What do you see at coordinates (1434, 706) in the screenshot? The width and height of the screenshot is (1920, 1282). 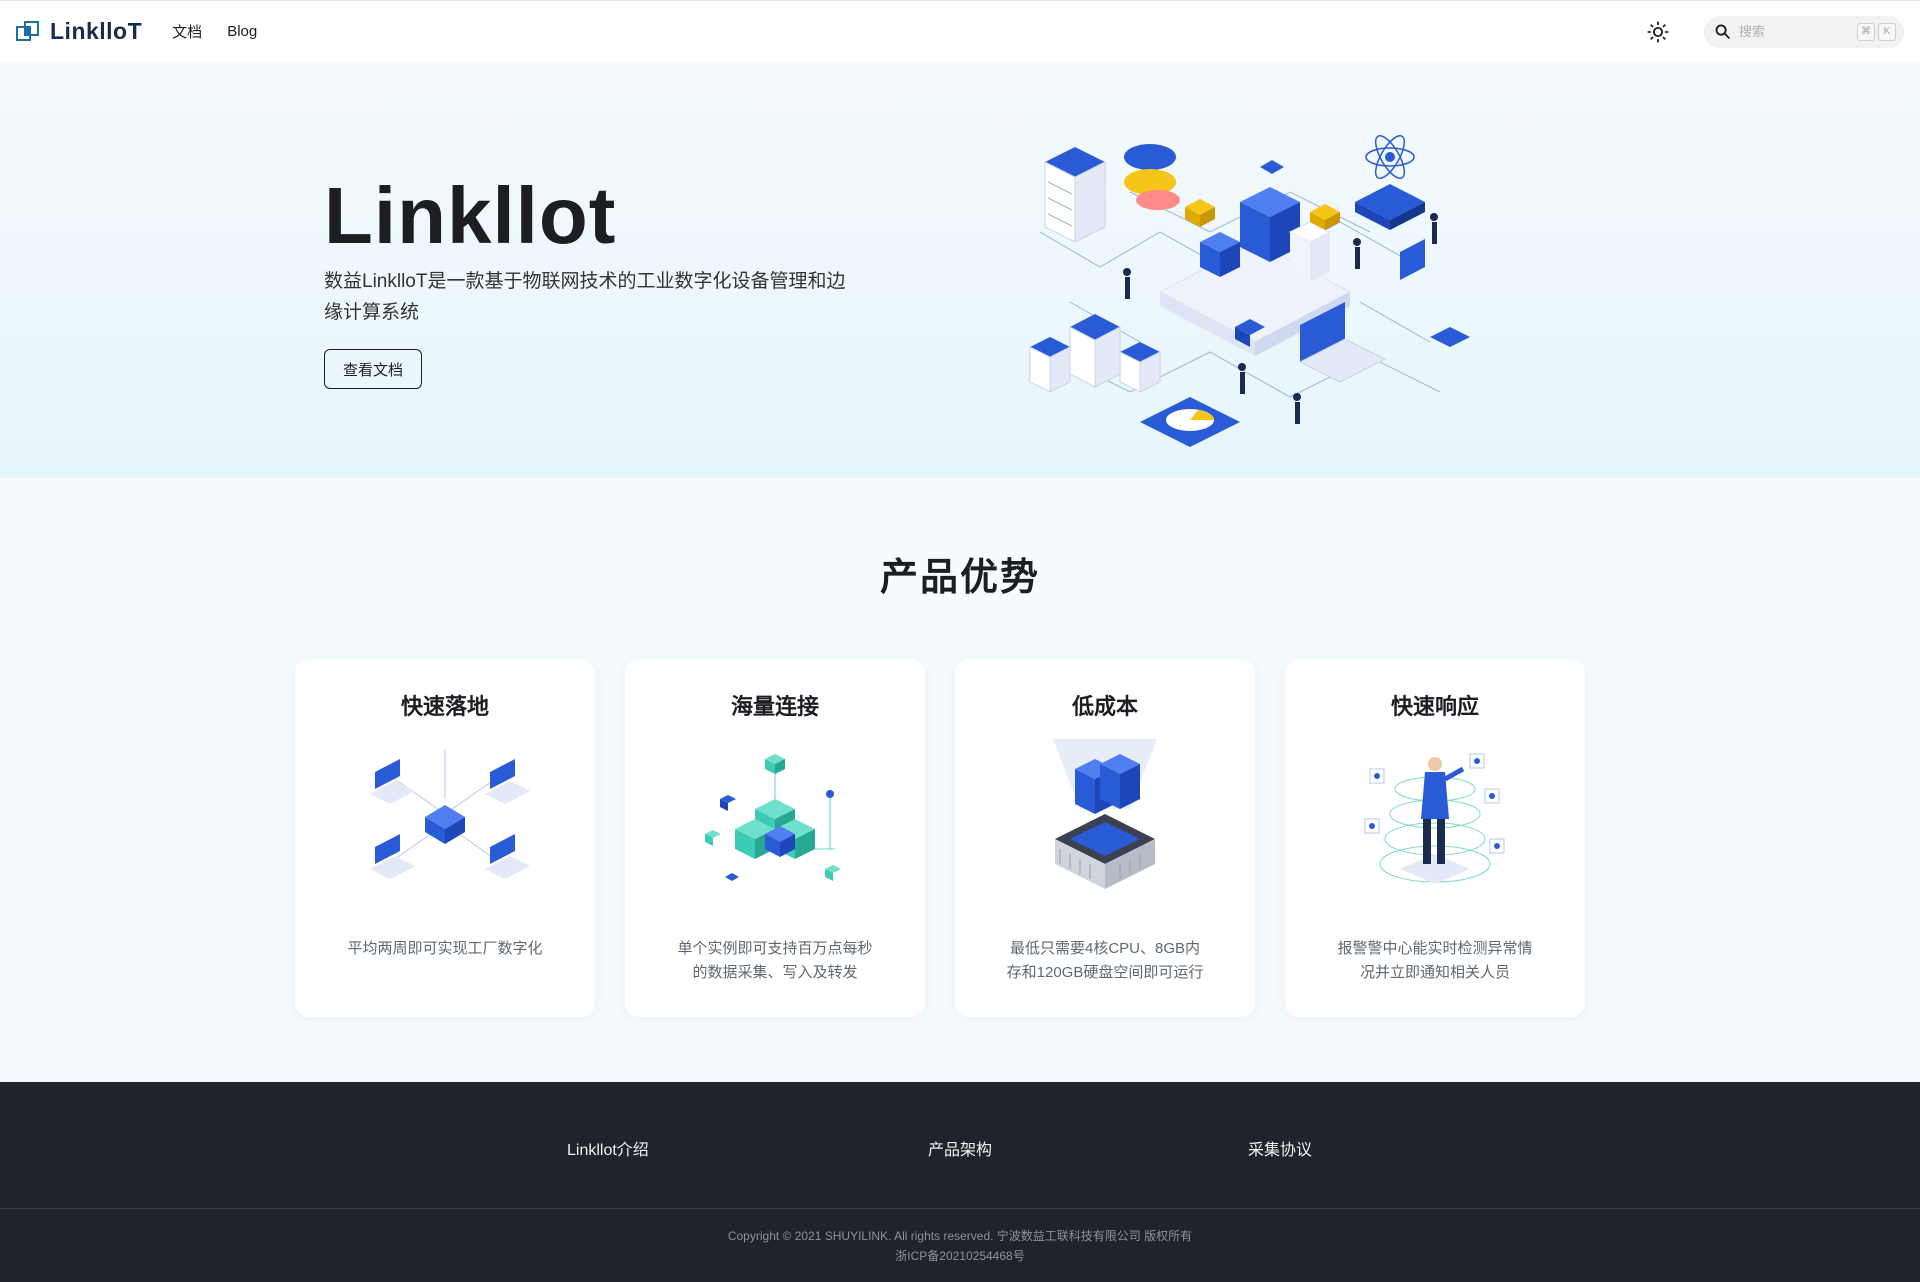 I see `card-title: 快速响应` at bounding box center [1434, 706].